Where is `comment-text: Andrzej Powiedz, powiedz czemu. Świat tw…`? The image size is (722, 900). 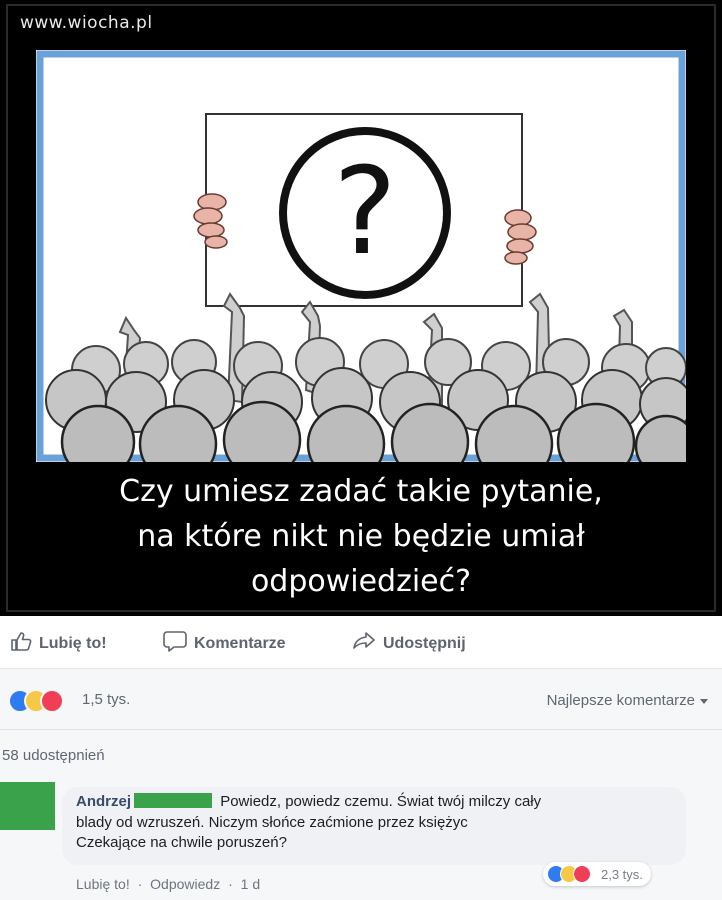
comment-text: Andrzej Powiedz, powiedz czemu. Świat tw… is located at coordinates (376, 823).